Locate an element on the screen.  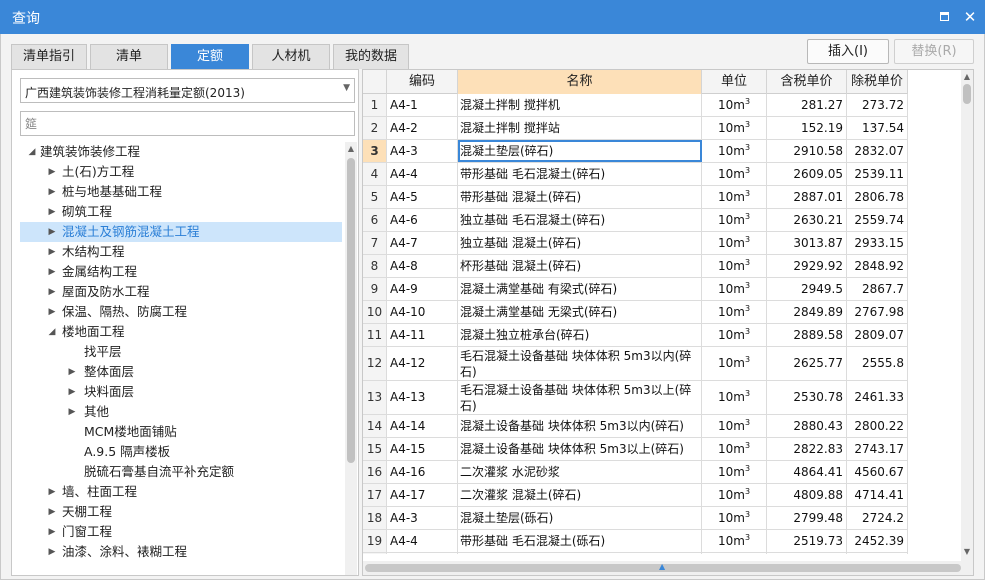
replace-button: 替换(R) is located at coordinates (934, 51).